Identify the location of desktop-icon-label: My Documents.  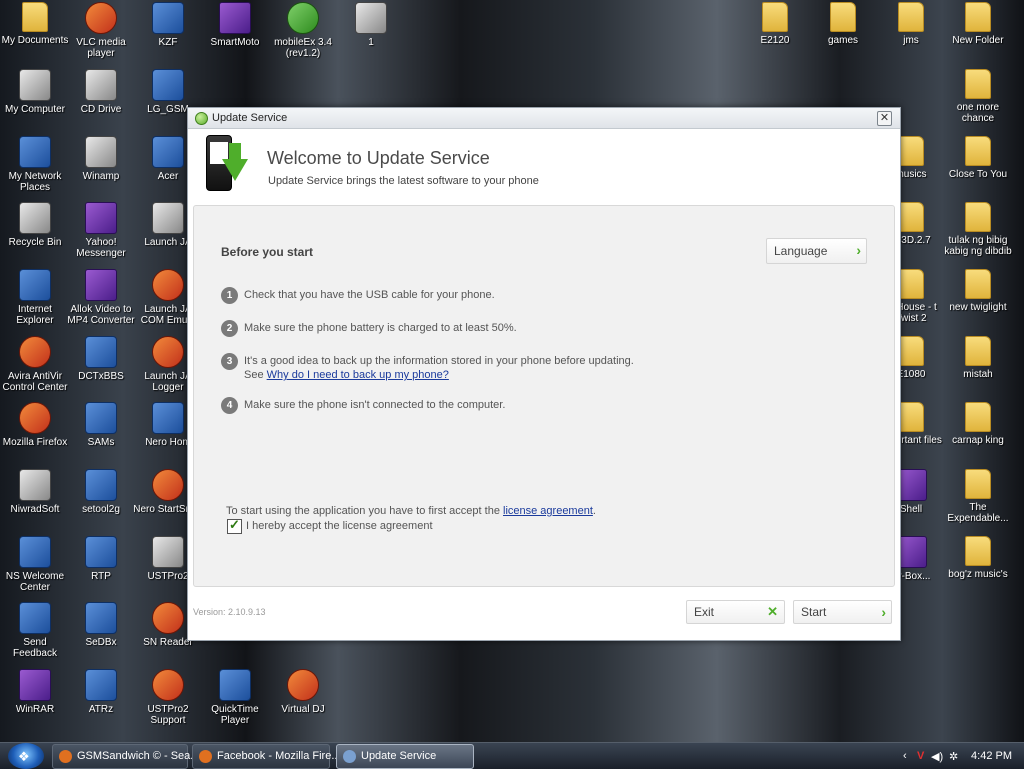
(35, 40).